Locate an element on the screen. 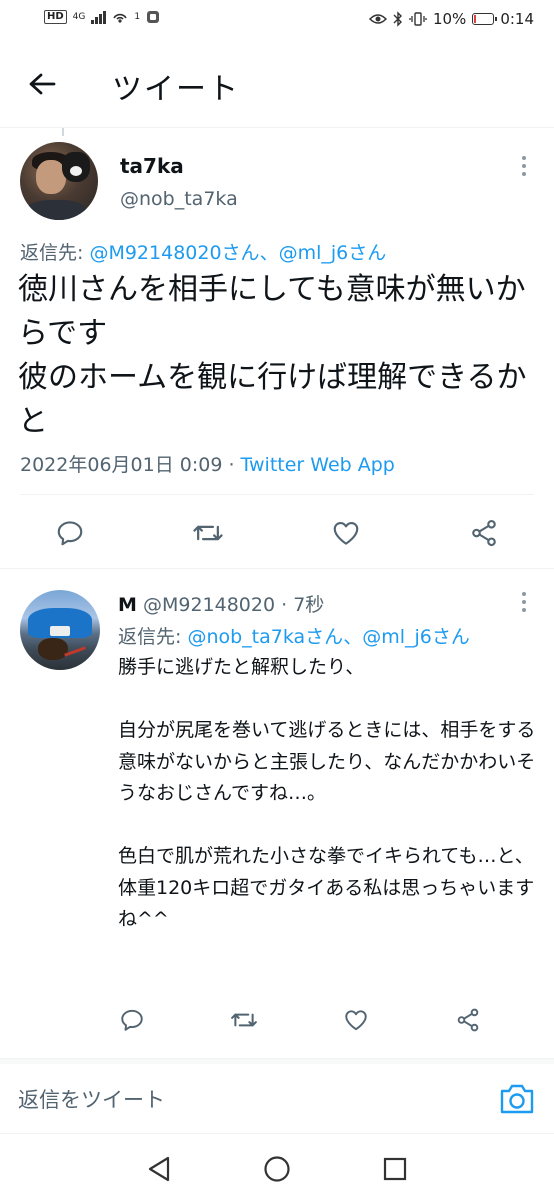 This screenshot has height=1200, width=554. page-title: ツイート is located at coordinates (176, 89).